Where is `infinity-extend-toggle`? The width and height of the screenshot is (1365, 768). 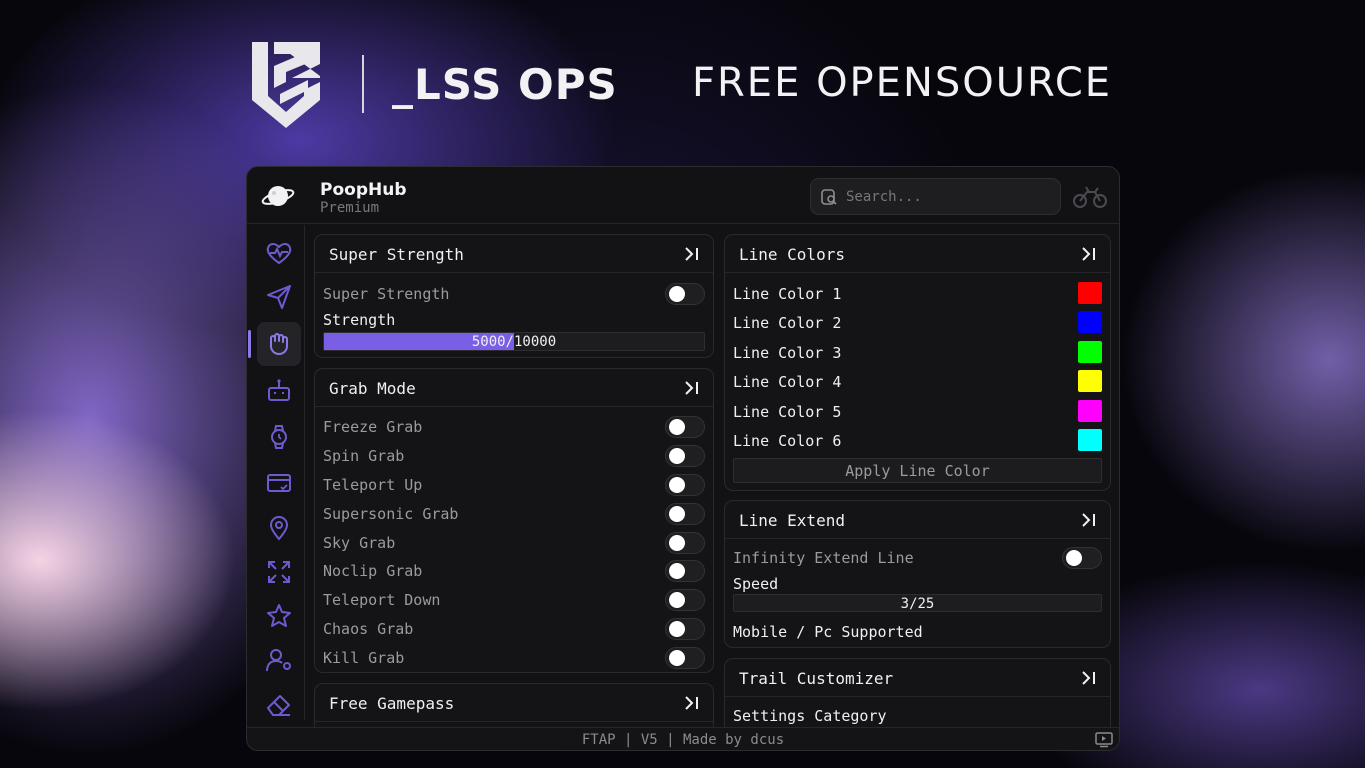
infinity-extend-toggle is located at coordinates (1082, 558).